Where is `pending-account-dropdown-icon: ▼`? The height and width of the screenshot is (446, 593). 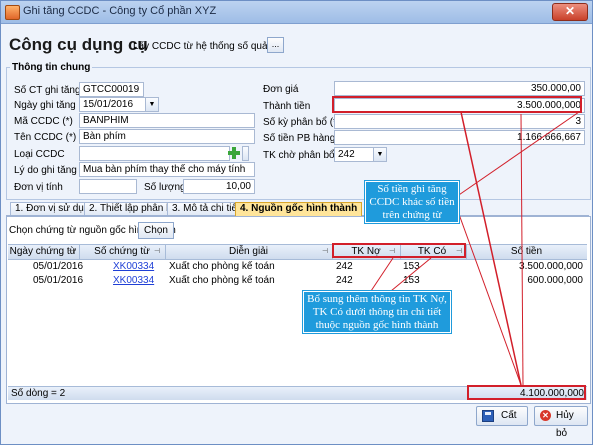 pending-account-dropdown-icon: ▼ is located at coordinates (379, 154).